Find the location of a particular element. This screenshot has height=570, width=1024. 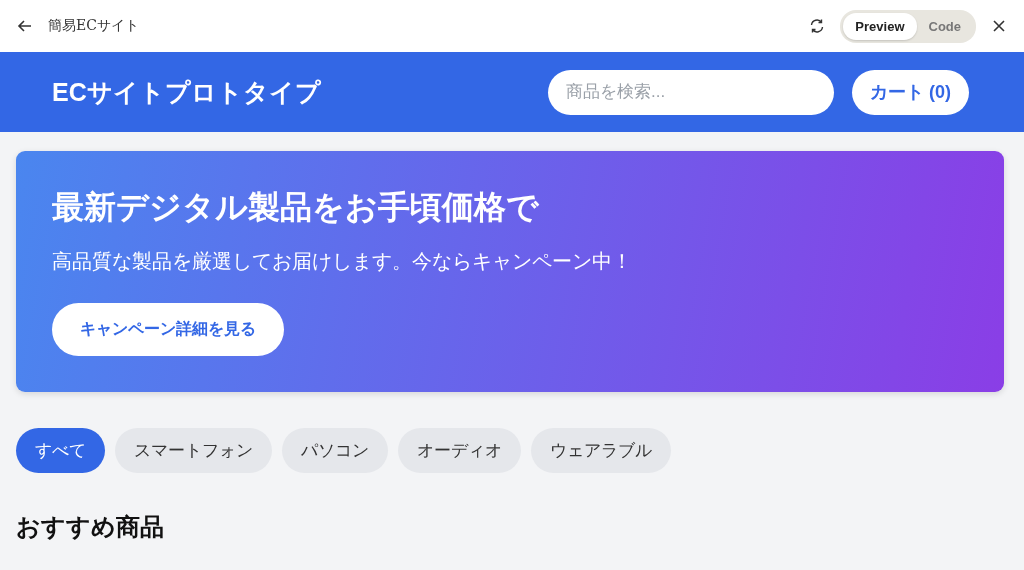

site-title: ECサイトプロトタイプ is located at coordinates (187, 92).